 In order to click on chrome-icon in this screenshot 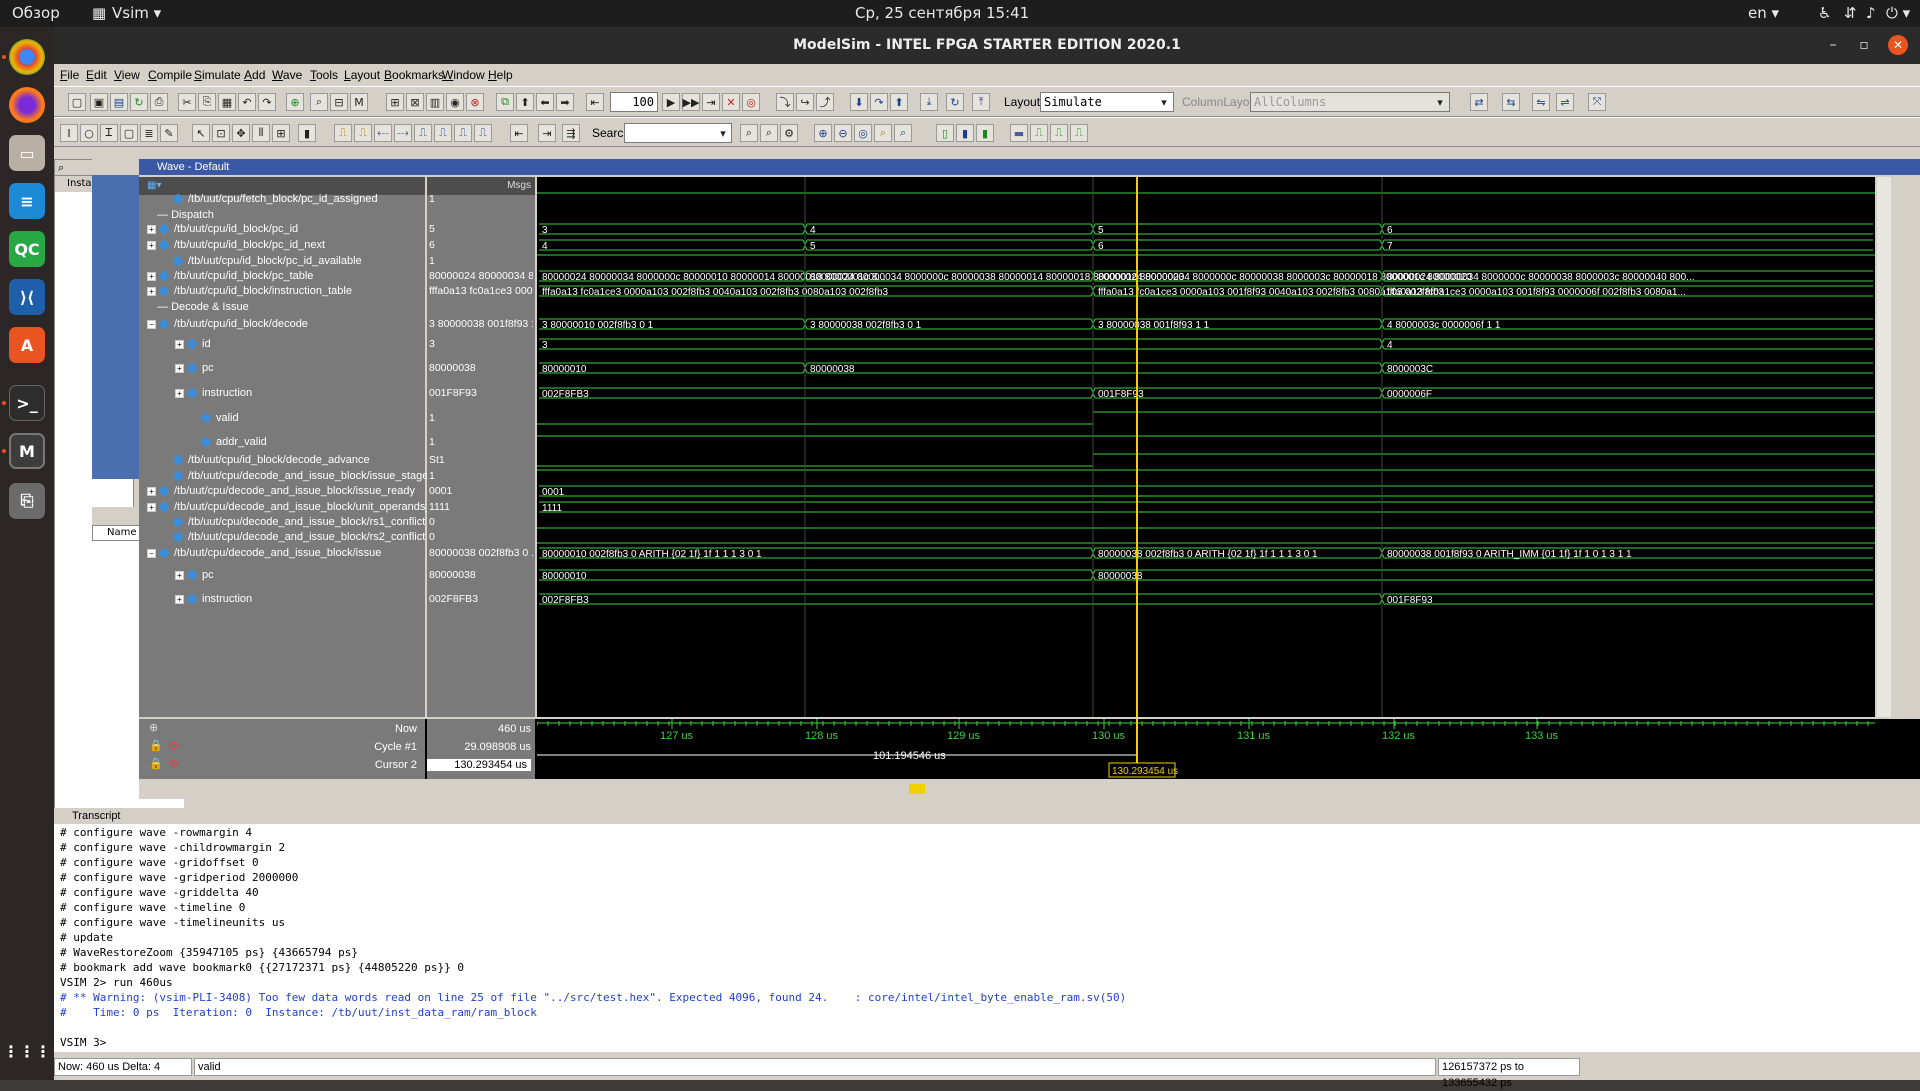, I will do `click(27, 57)`.